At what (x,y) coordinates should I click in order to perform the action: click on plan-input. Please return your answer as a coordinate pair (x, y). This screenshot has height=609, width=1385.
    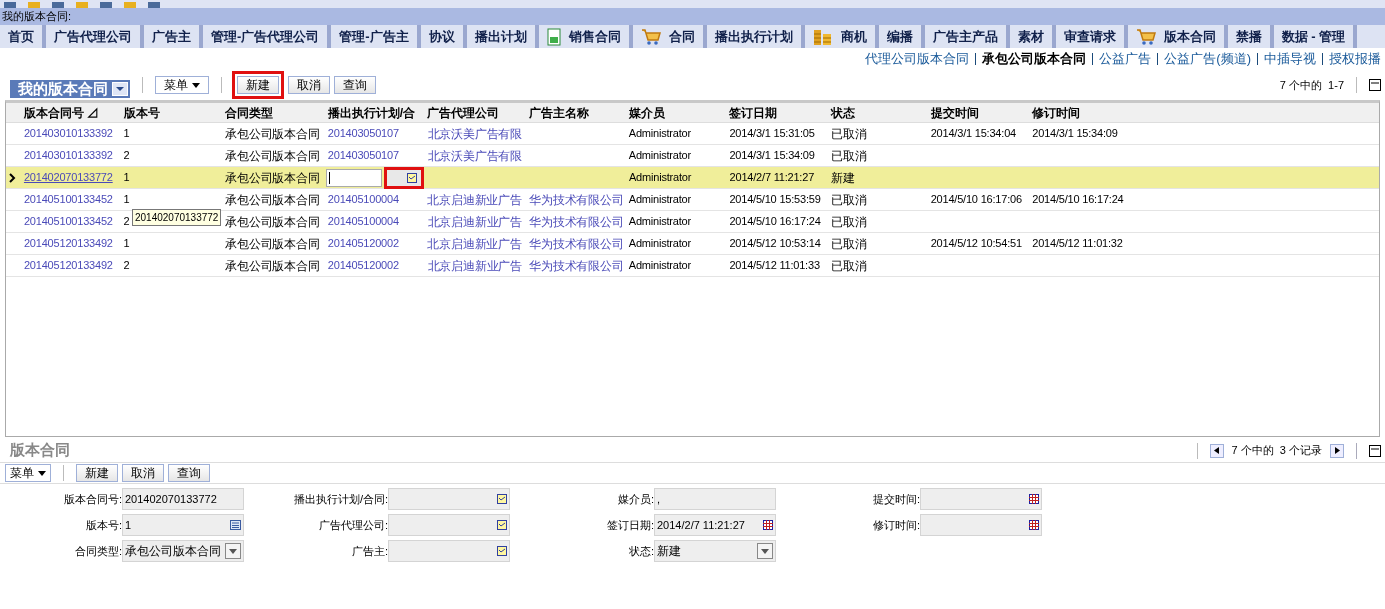
    Looking at the image, I should click on (353, 177).